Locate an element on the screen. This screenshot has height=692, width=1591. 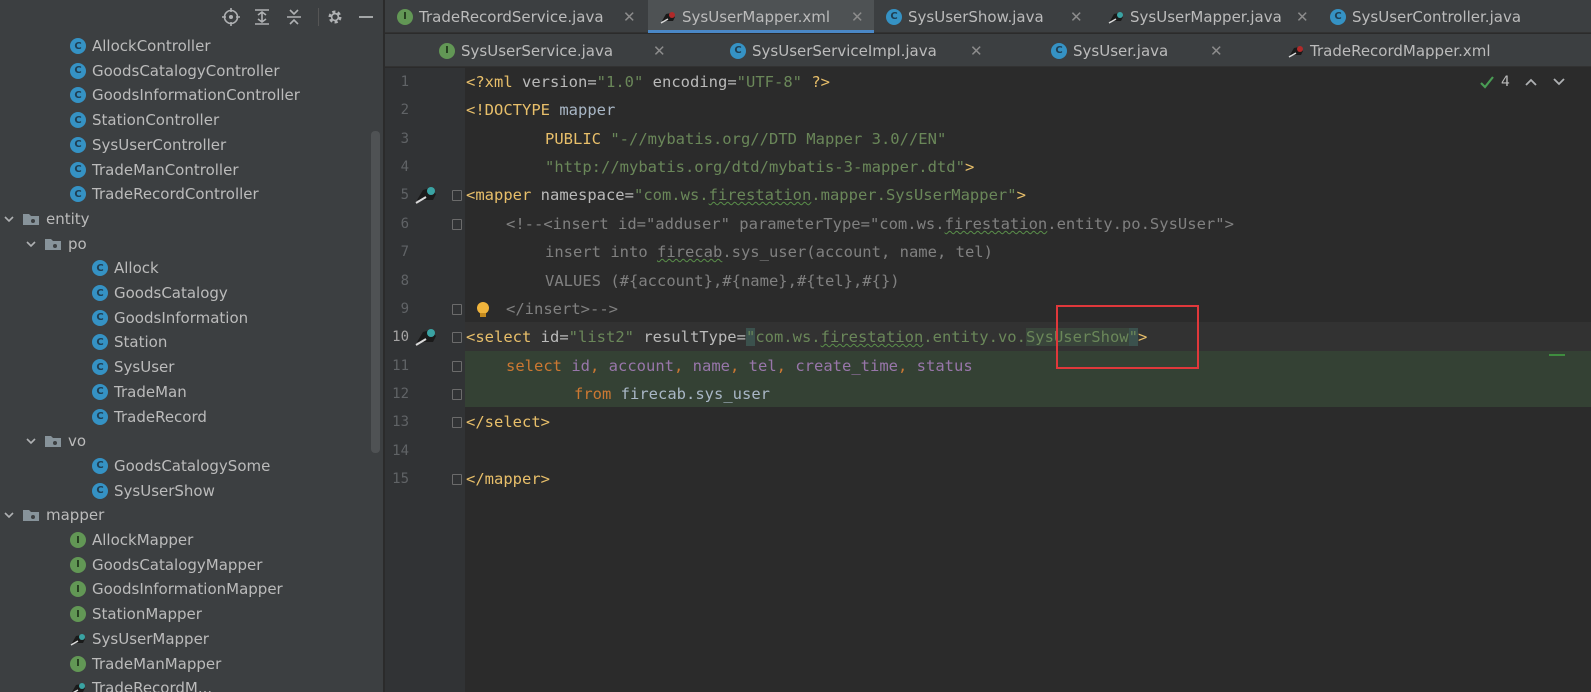
hide-icon is located at coordinates (366, 17).